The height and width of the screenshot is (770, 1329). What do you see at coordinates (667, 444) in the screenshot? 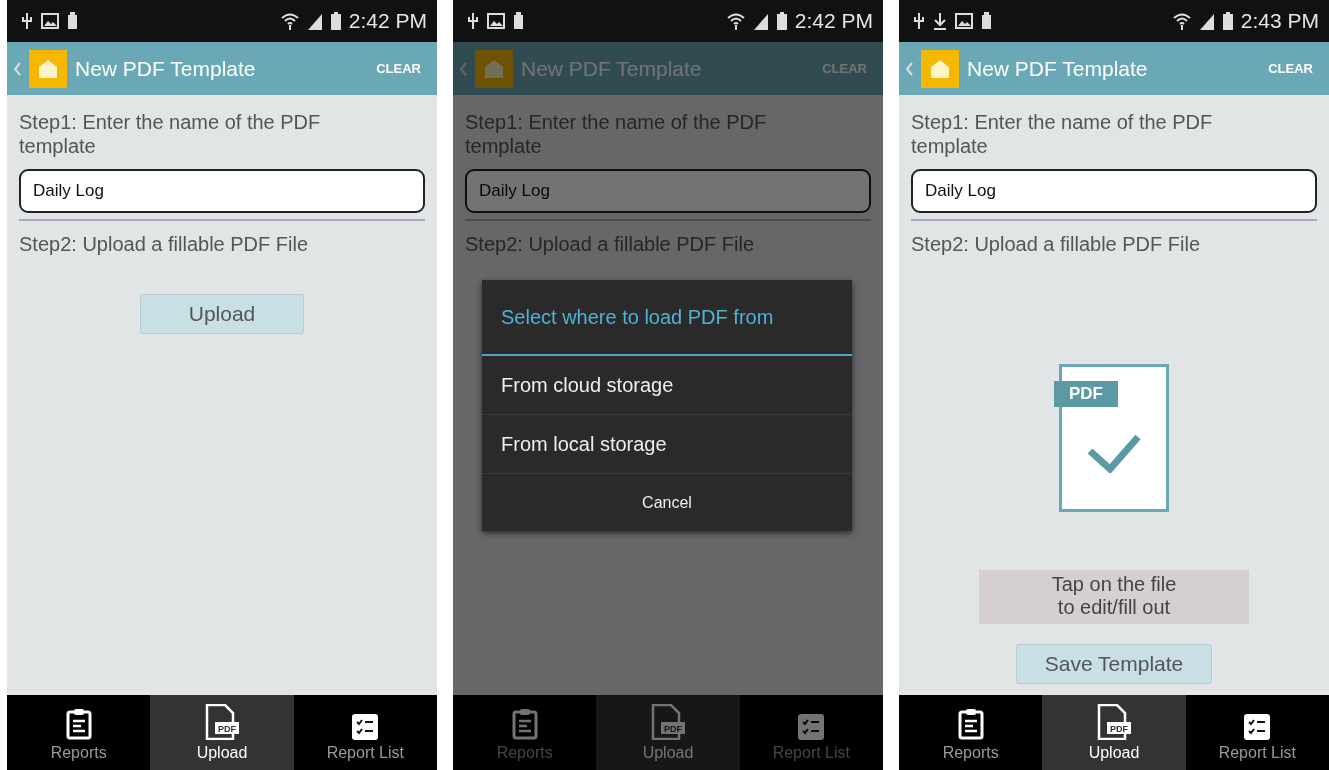
I see `dialog-option: From local storage` at bounding box center [667, 444].